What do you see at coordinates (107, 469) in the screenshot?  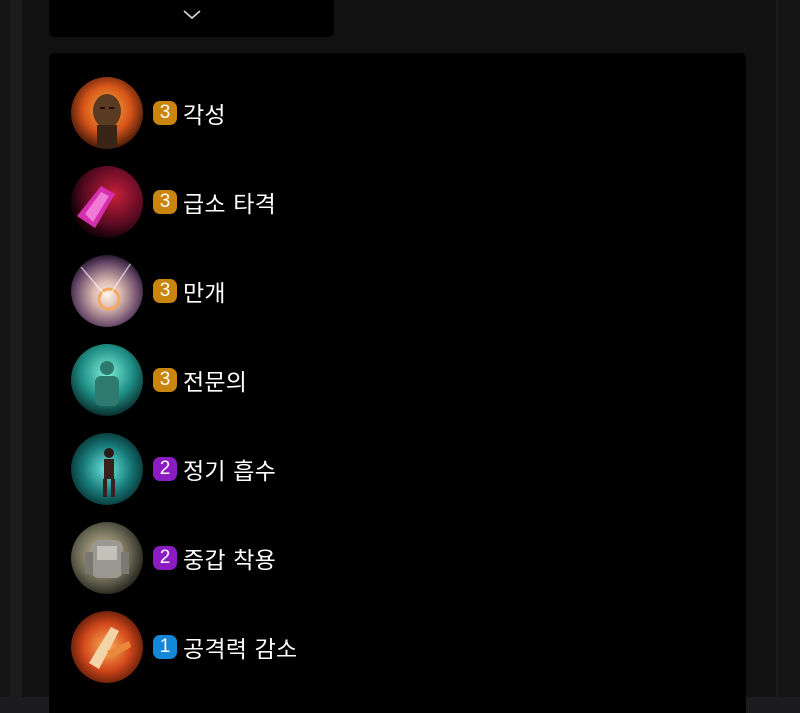 I see `essence-drain-icon` at bounding box center [107, 469].